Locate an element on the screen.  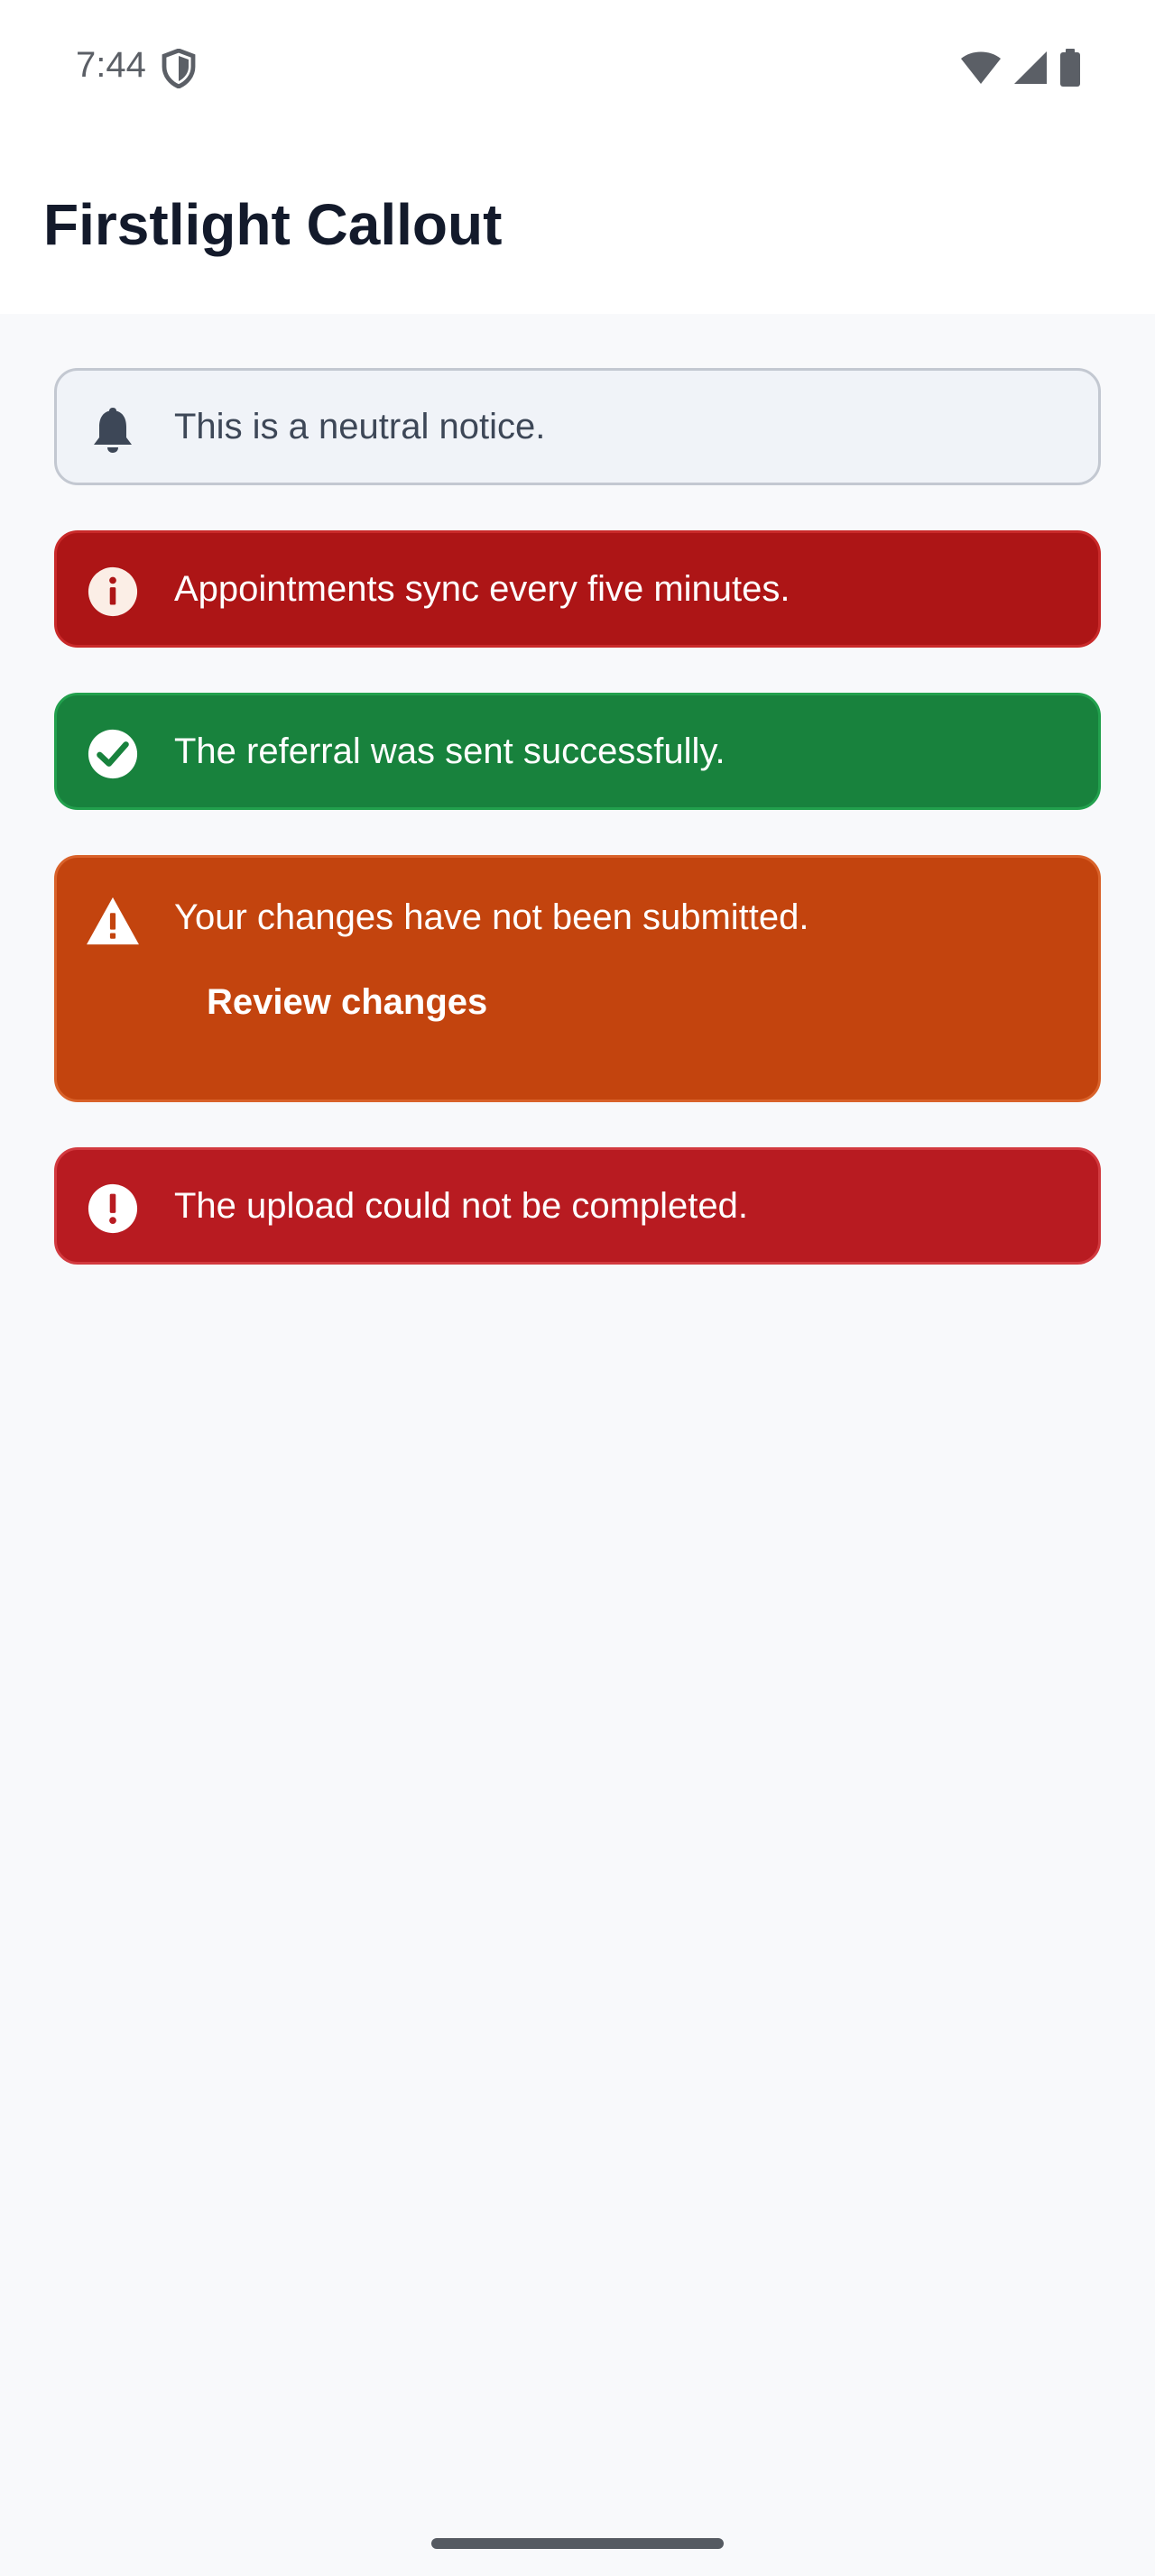
callout-message: This is a neutral notice. is located at coordinates (360, 426).